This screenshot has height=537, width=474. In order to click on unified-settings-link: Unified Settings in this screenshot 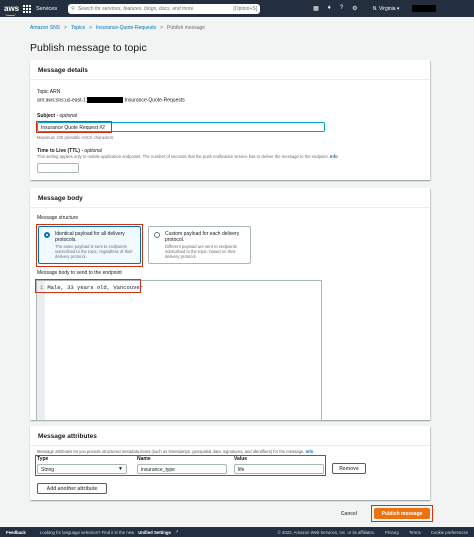, I will do `click(154, 532)`.